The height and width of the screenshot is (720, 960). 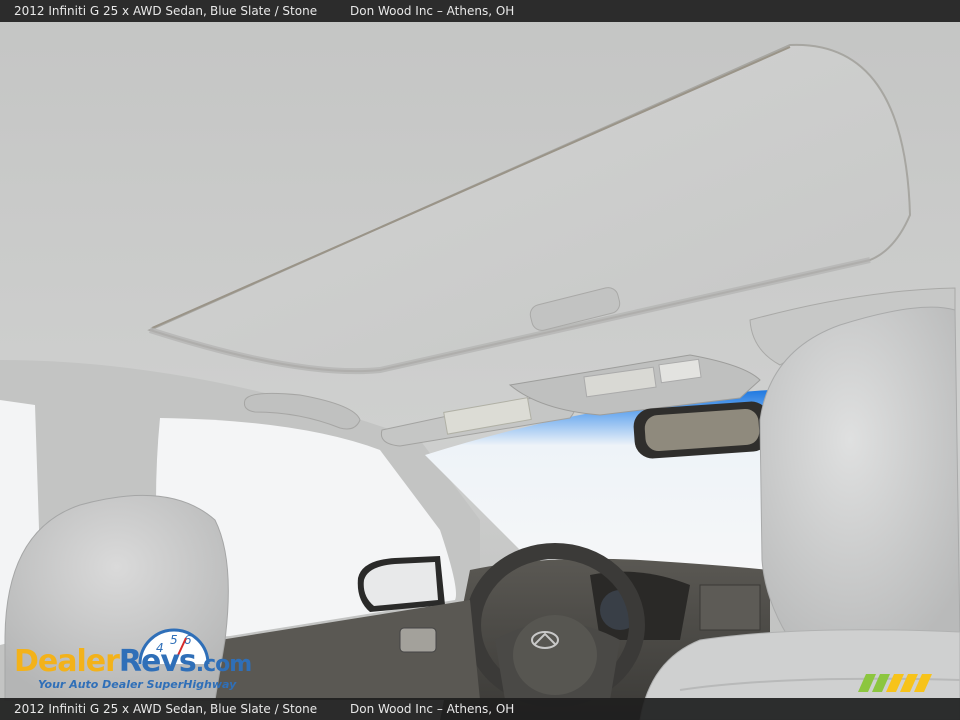 I want to click on mm-stripes-logo-icon, so click(x=895, y=683).